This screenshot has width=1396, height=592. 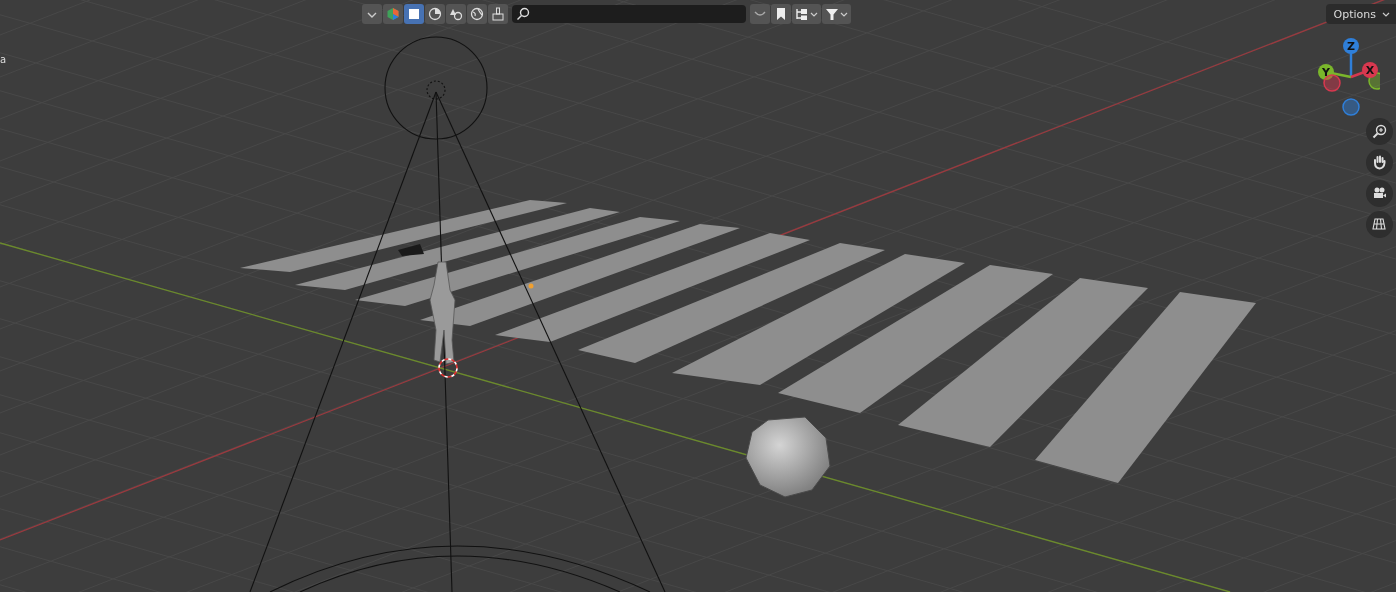 I want to click on axis-handle: Y, so click(x=1326, y=72).